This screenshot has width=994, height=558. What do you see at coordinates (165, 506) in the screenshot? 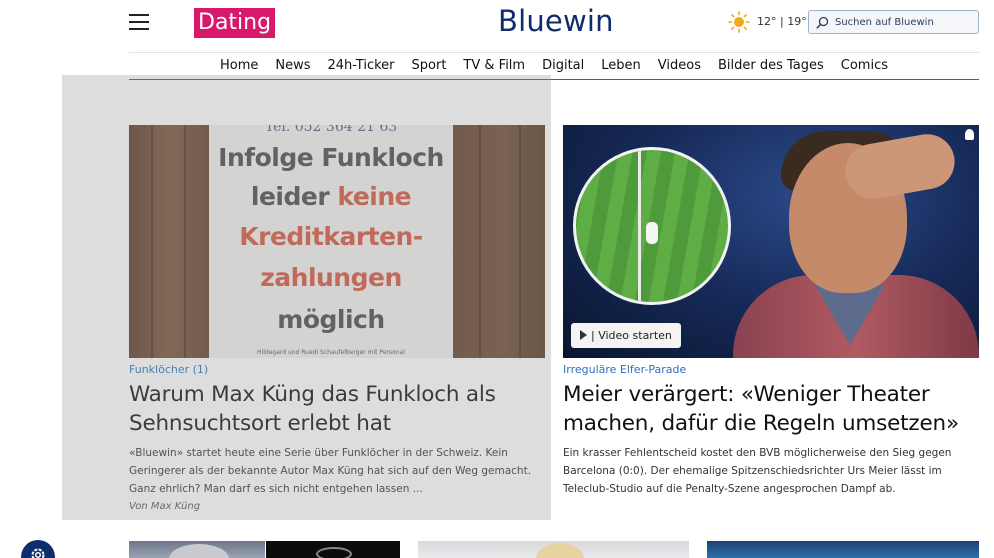
I see `article-author: Von Max Küng` at bounding box center [165, 506].